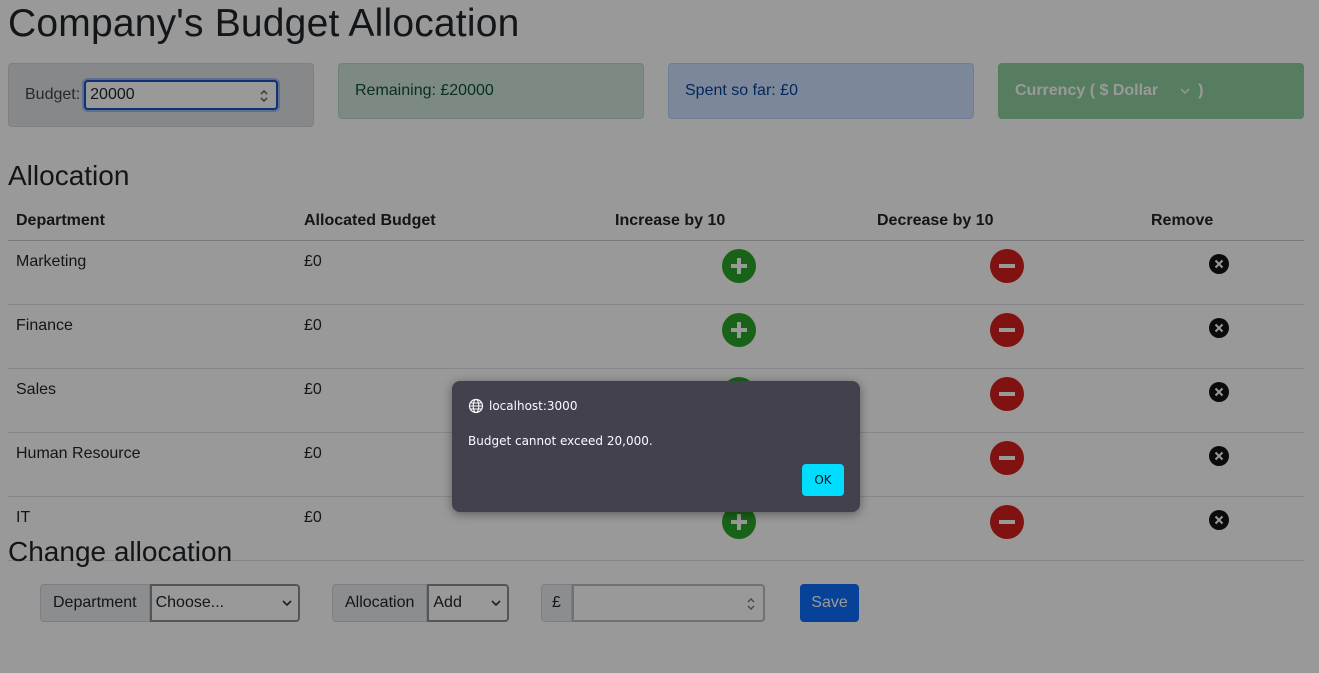  I want to click on dialog-header: localhost:3000, so click(522, 406).